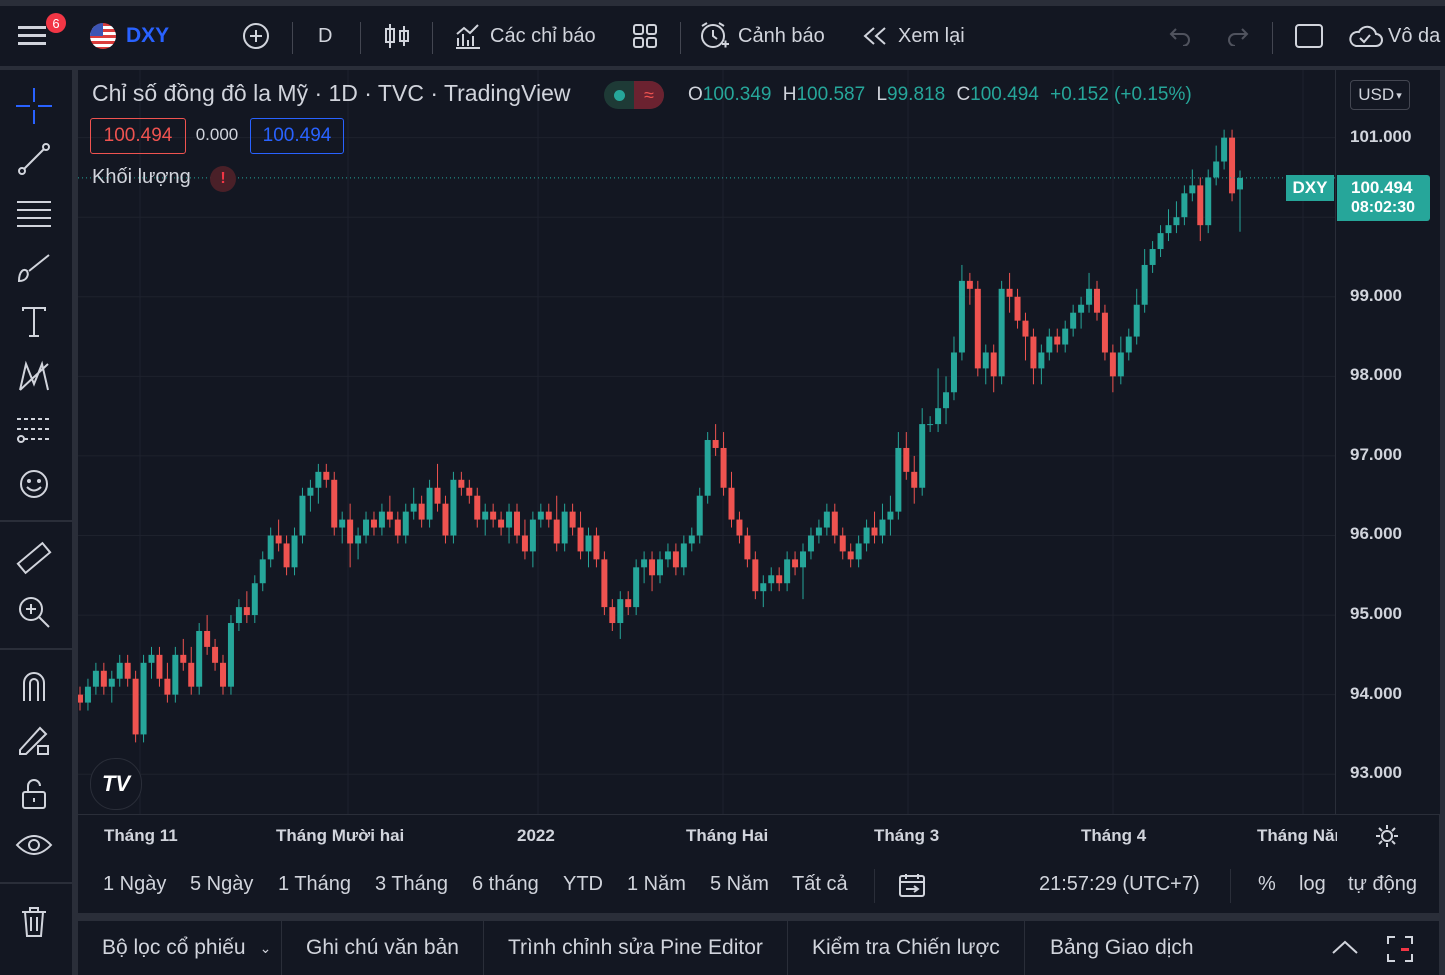  I want to click on fullscreen-icon, so click(1309, 36).